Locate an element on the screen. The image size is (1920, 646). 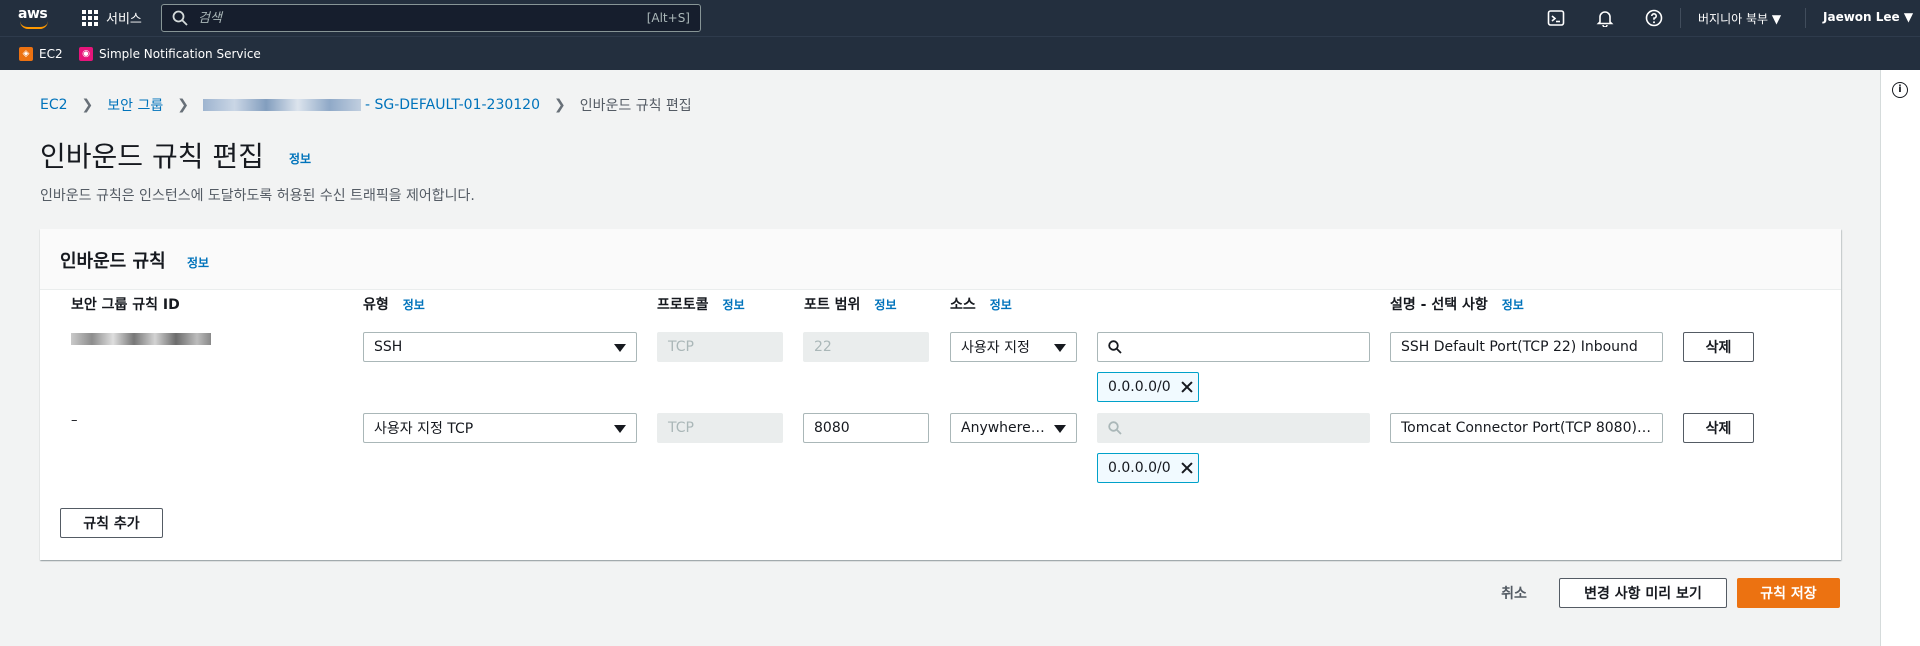
help-panel-rail: i is located at coordinates (1900, 358).